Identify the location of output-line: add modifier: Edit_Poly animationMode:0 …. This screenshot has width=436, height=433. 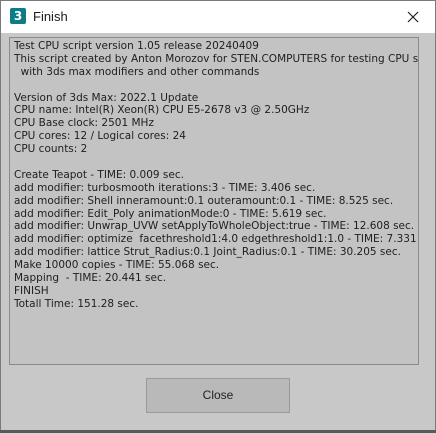
(170, 213).